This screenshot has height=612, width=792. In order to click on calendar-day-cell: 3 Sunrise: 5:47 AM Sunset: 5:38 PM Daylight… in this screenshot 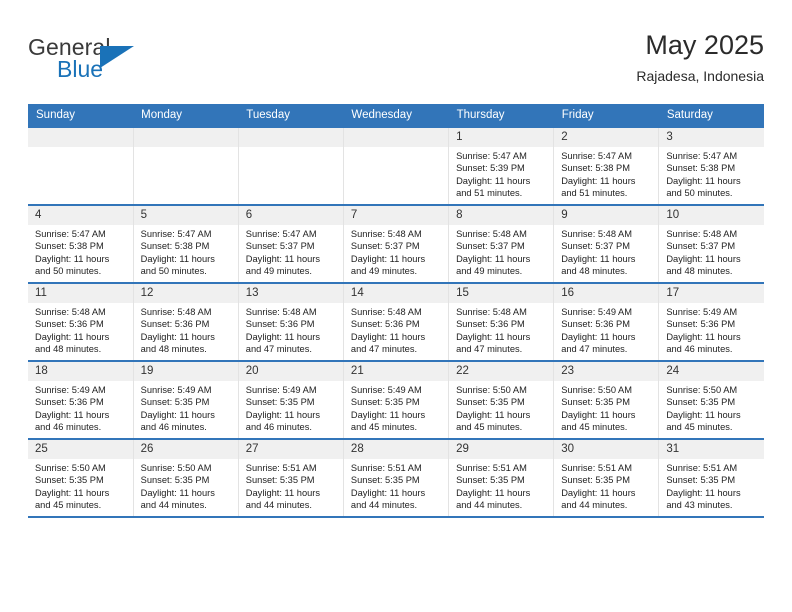, I will do `click(711, 165)`.